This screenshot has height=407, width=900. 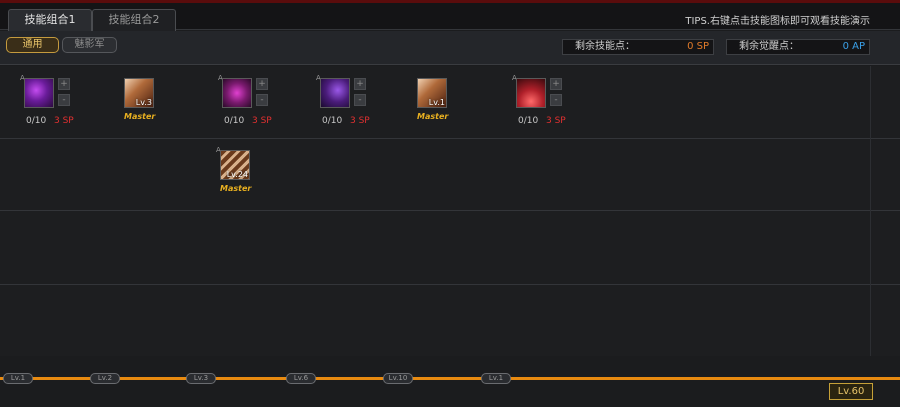 I want to click on skill-slot-4: A + - 0/10 3 SP, so click(x=351, y=104).